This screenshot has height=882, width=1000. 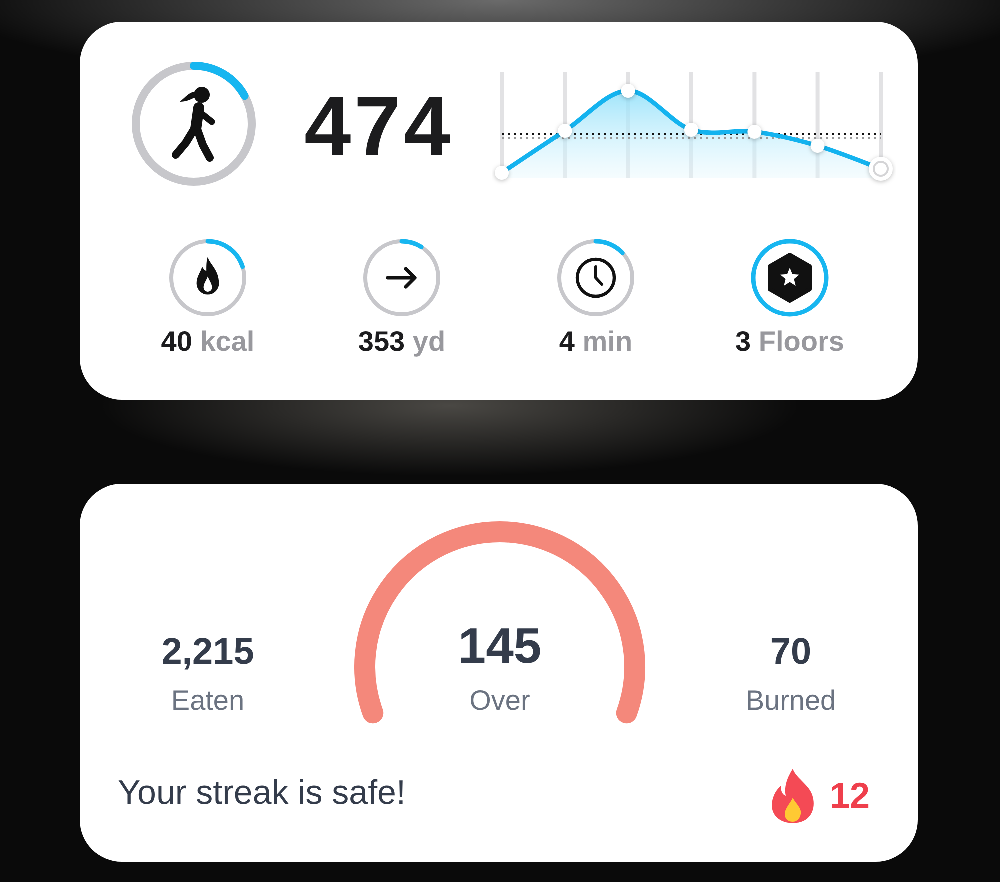 I want to click on walking-person-icon, so click(x=194, y=123).